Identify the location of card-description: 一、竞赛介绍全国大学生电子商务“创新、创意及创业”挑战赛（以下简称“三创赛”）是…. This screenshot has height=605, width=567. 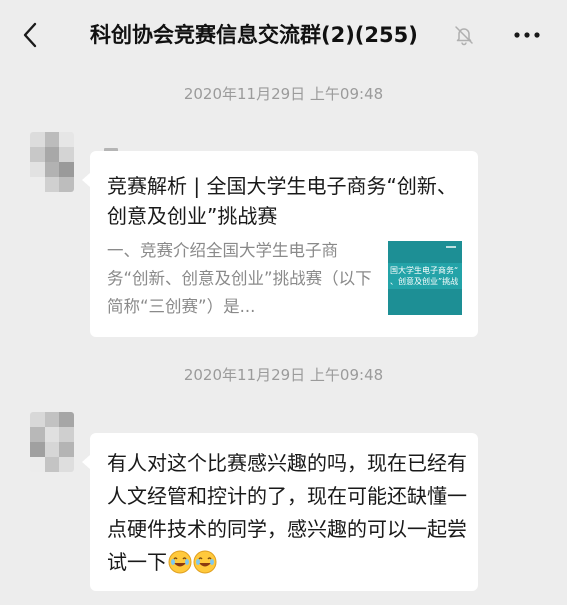
(239, 278).